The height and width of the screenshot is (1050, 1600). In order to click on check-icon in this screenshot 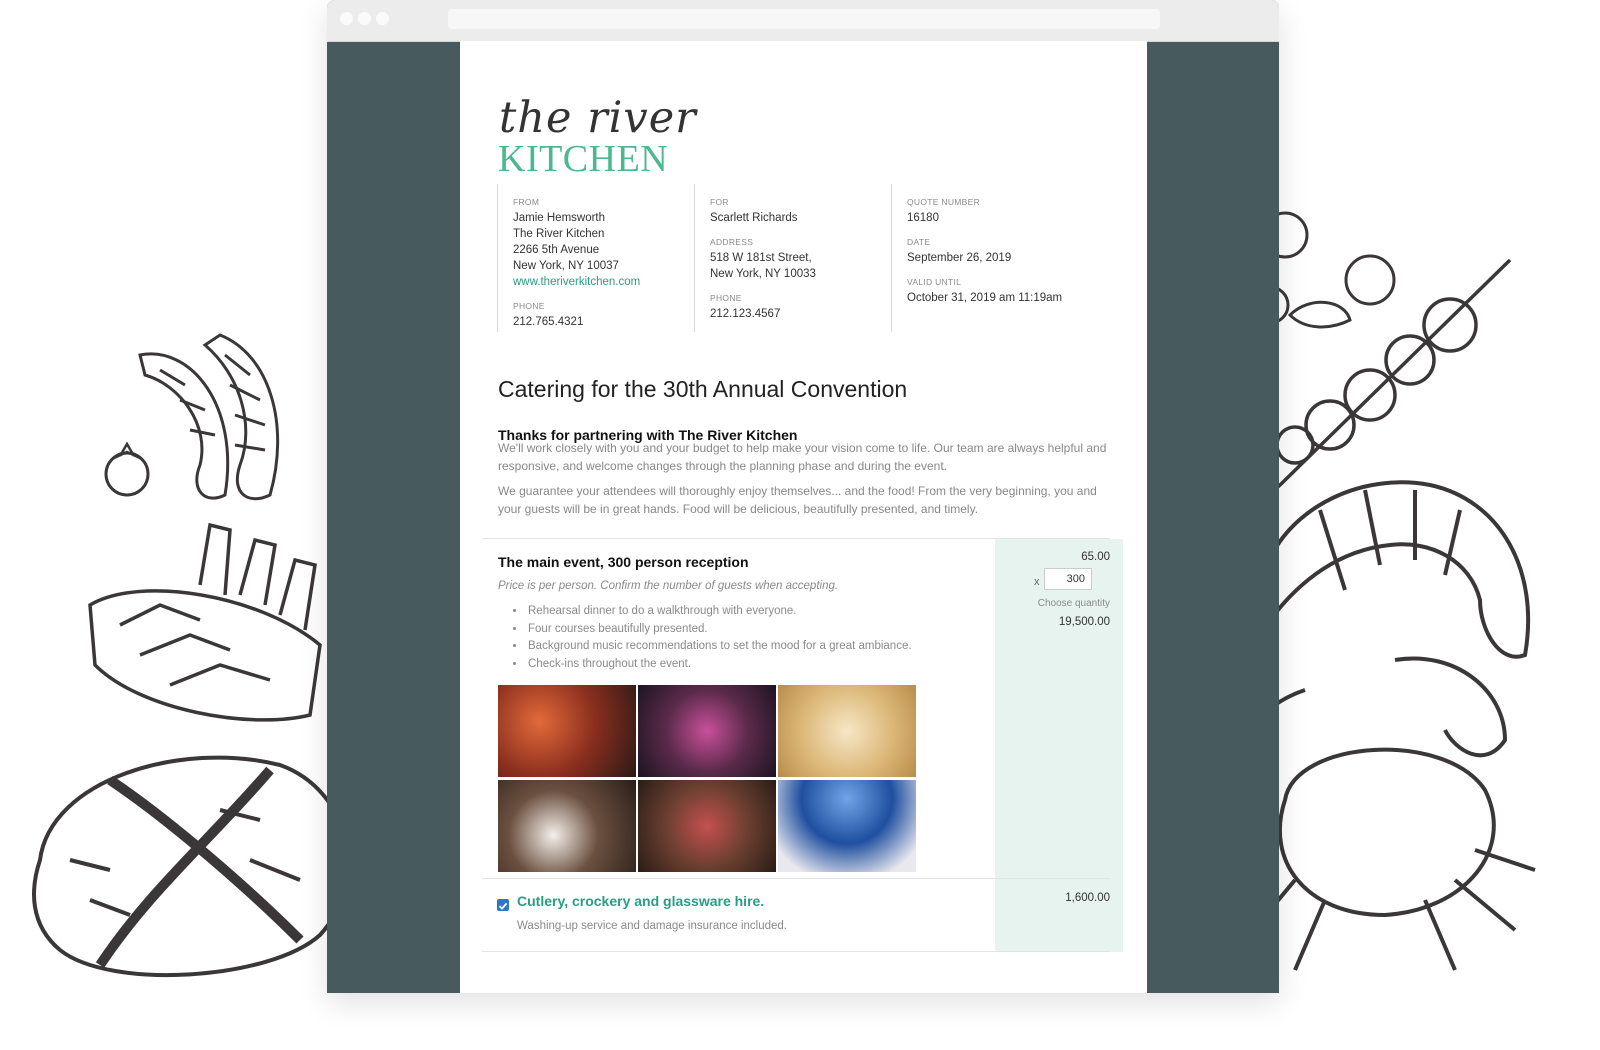, I will do `click(503, 906)`.